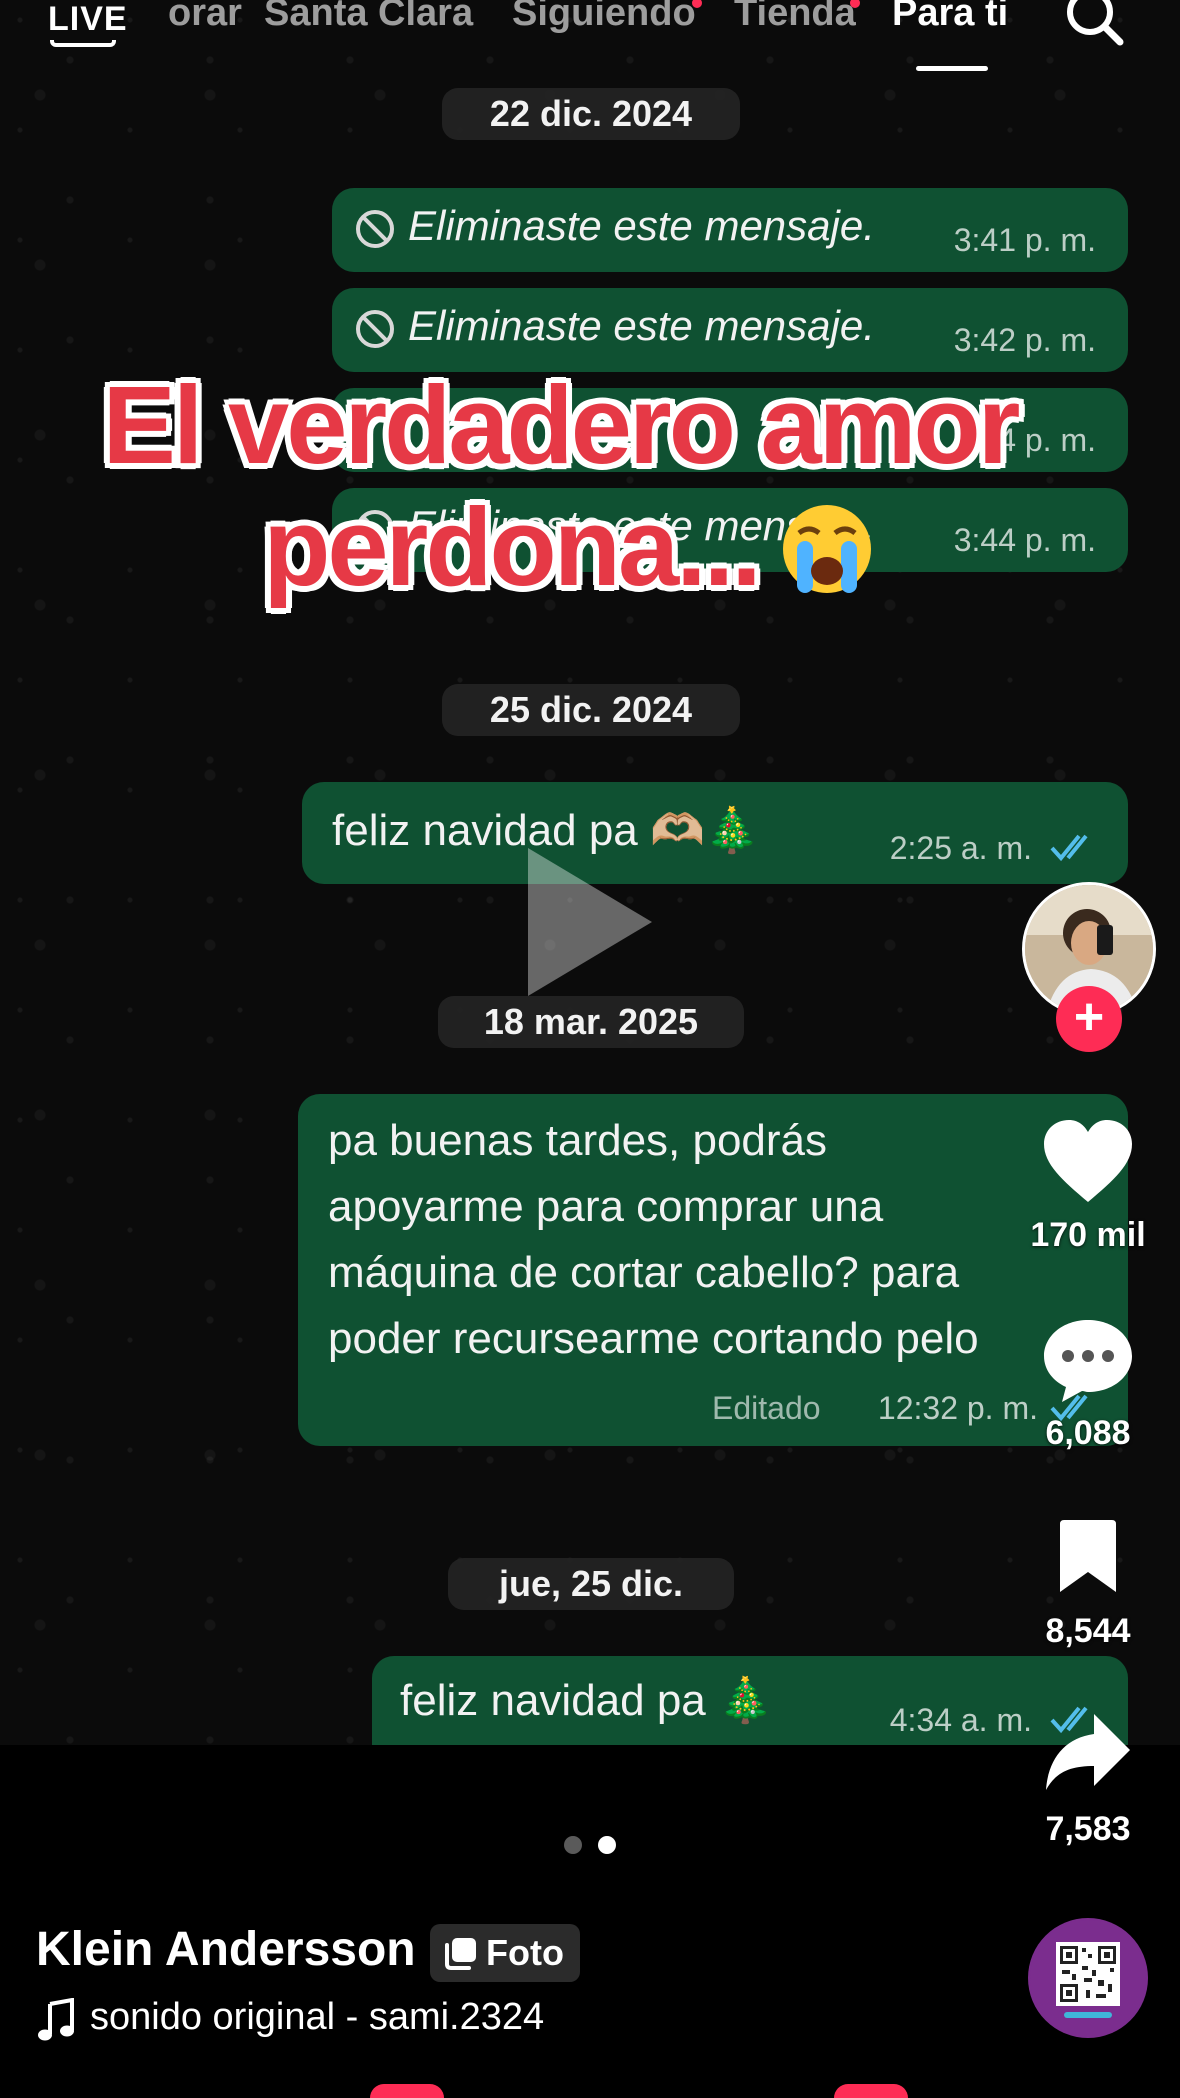 The height and width of the screenshot is (2098, 1180). What do you see at coordinates (591, 710) in the screenshot?
I see `date-separator: 25 dic. 2024` at bounding box center [591, 710].